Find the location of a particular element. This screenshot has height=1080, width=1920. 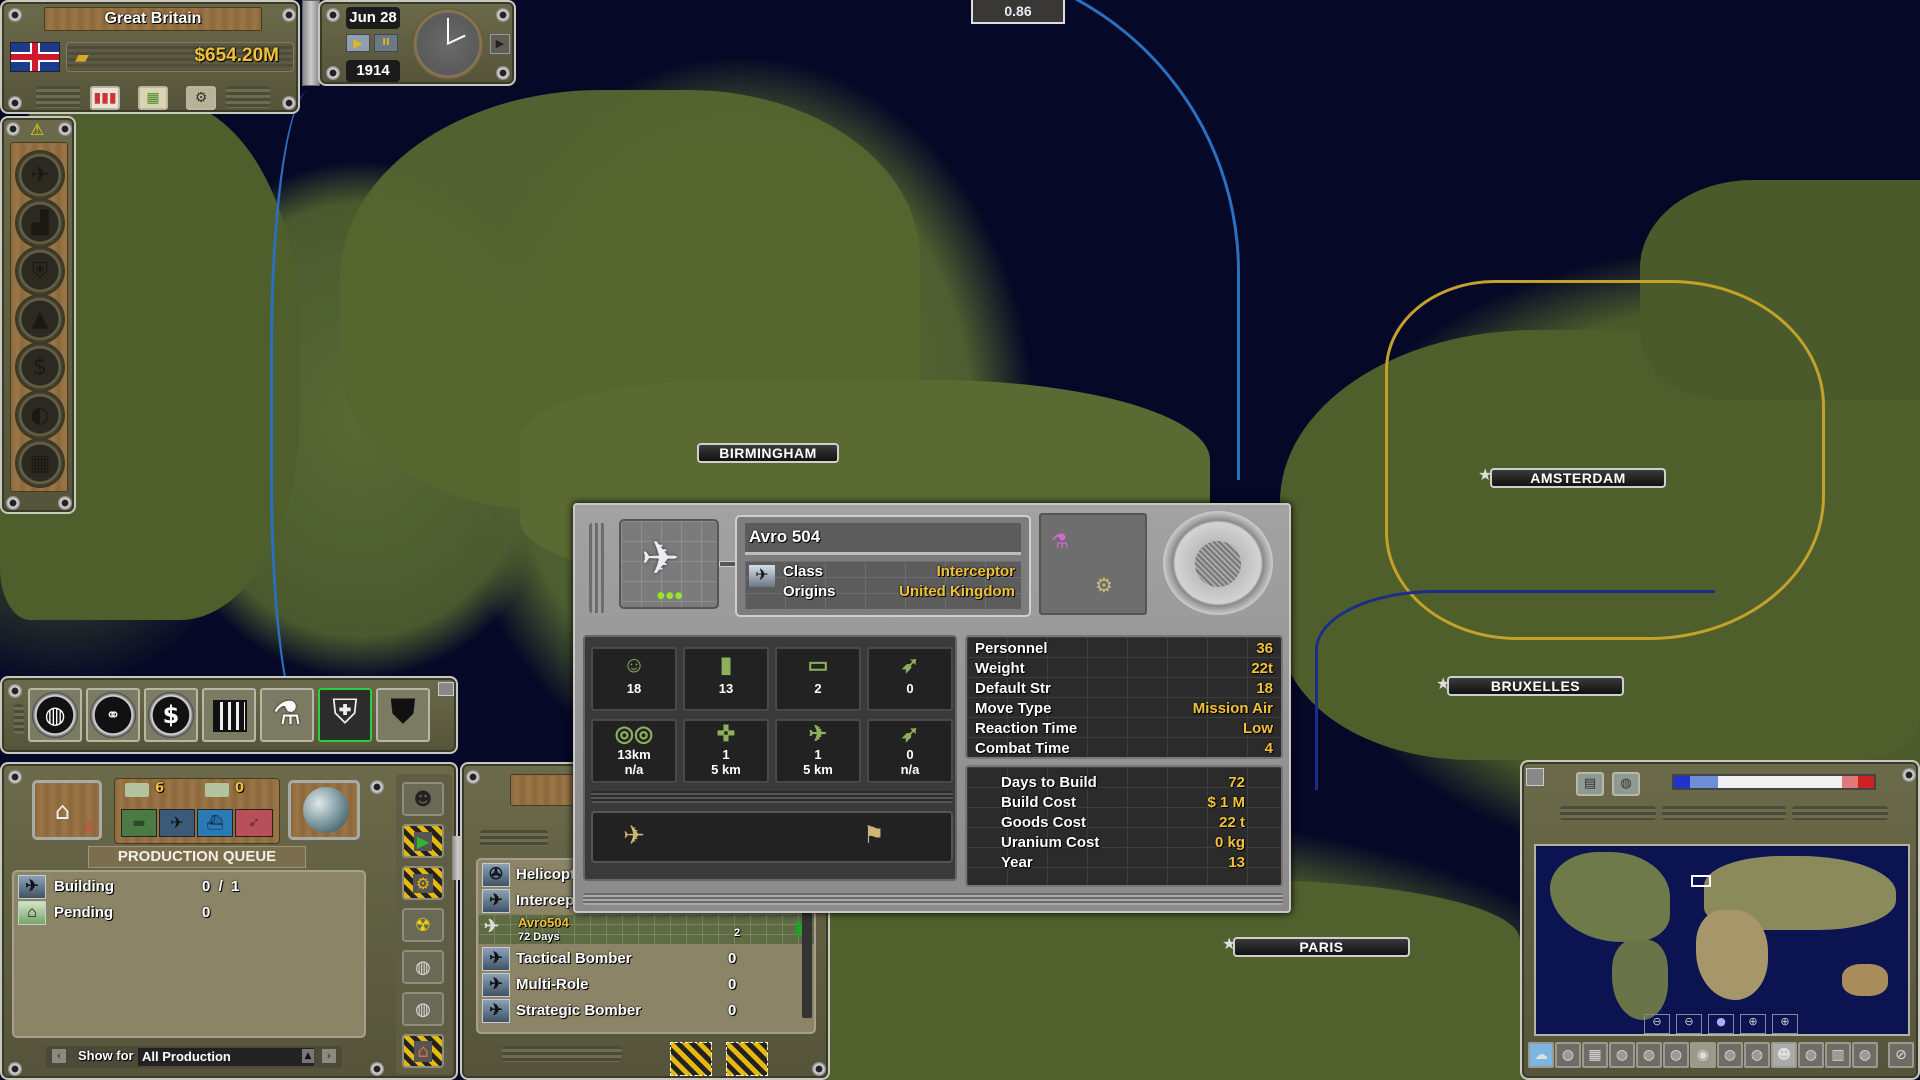

map-view-button: ◍ is located at coordinates (1626, 784).